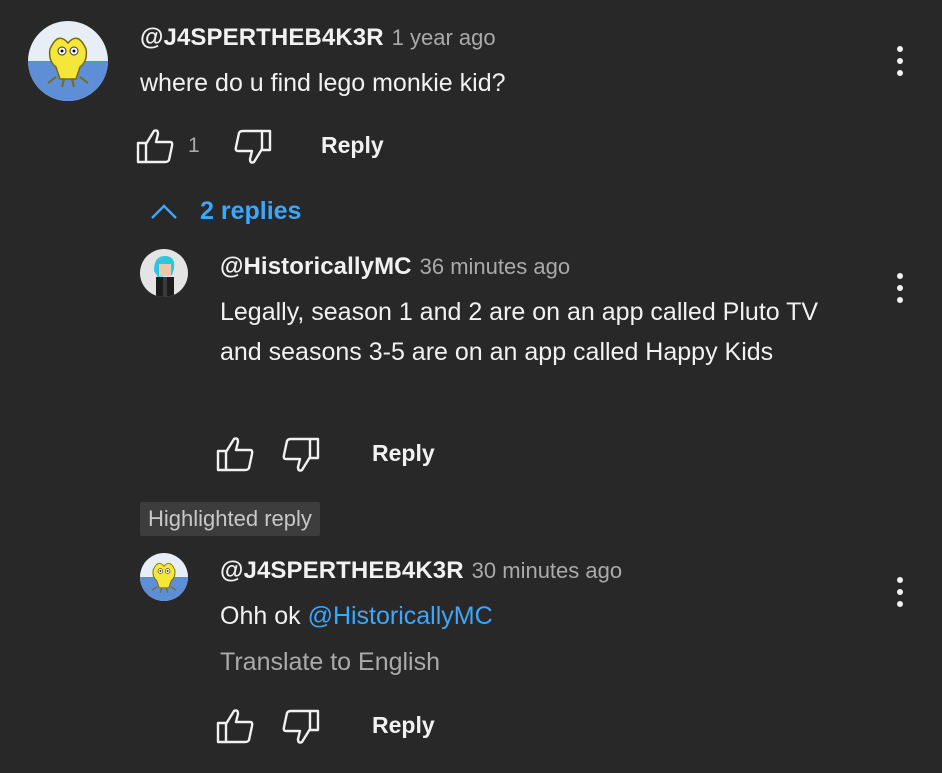 The width and height of the screenshot is (942, 773). What do you see at coordinates (403, 453) in the screenshot?
I see `reply1-reply-button: Reply` at bounding box center [403, 453].